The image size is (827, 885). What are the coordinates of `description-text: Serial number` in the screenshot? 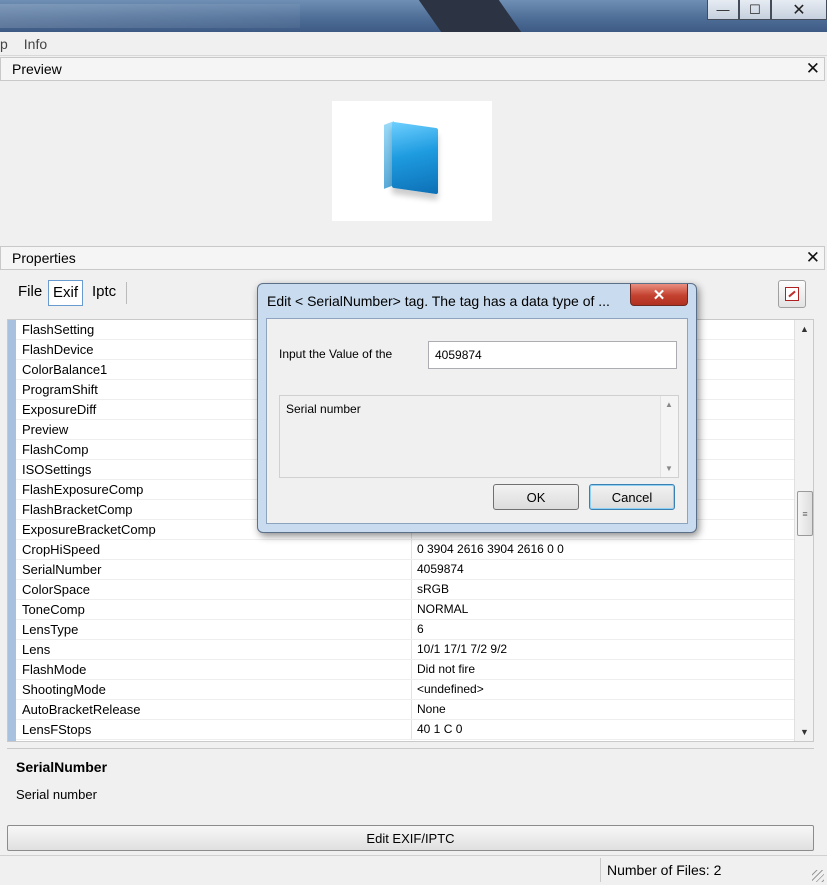 It's located at (56, 794).